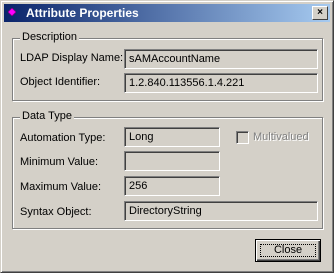 This screenshot has height=273, width=334. I want to click on automation-type-label: Automation Type:, so click(63, 138).